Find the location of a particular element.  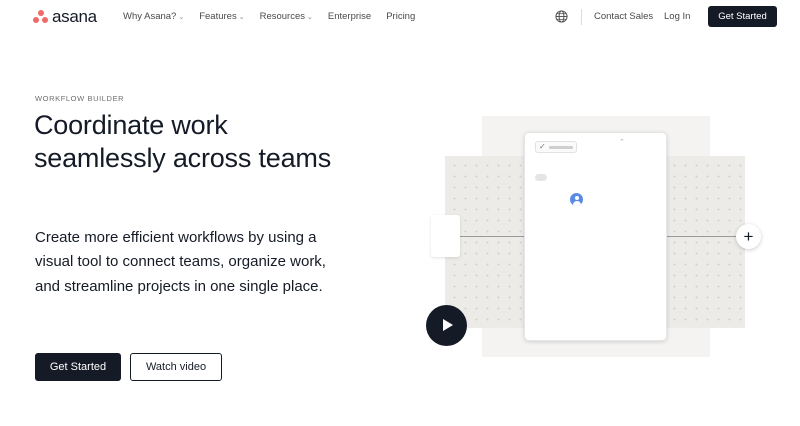

nav-why-asana: Why Asana? ⌄ is located at coordinates (153, 16).